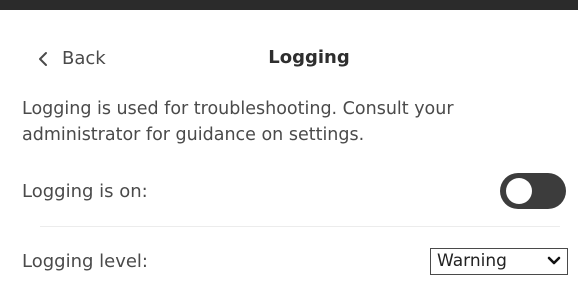 The image size is (578, 293). Describe the element at coordinates (300, 226) in the screenshot. I see `divider` at that location.